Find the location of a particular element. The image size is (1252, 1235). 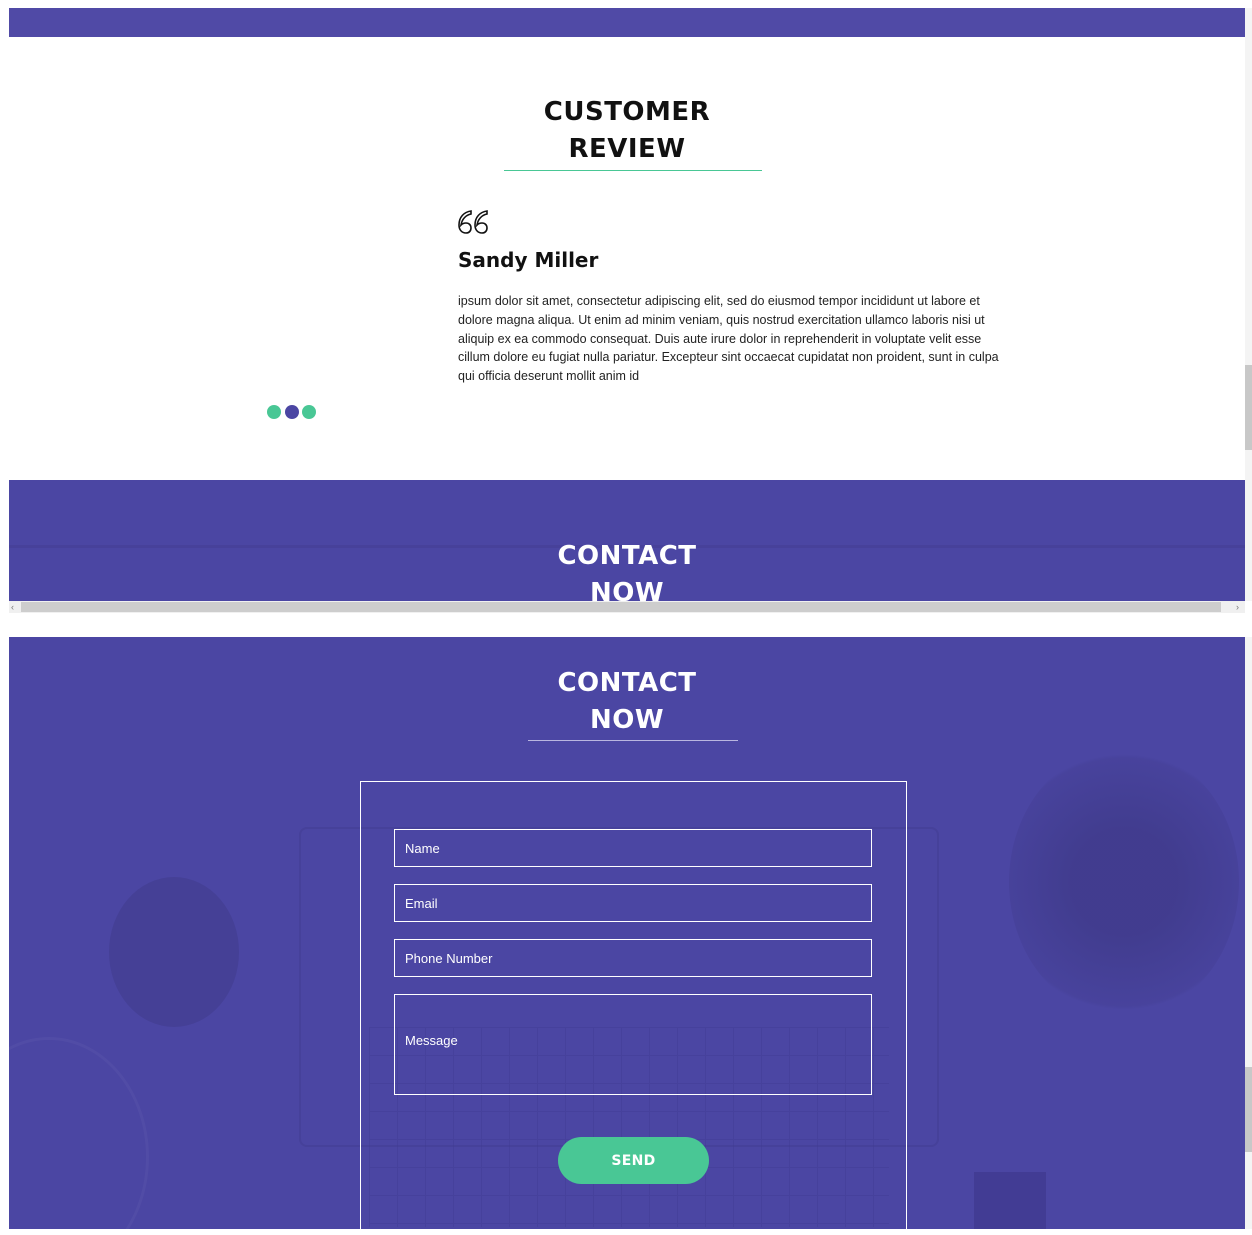

review-title-line-1: CUSTOMER is located at coordinates (627, 112).